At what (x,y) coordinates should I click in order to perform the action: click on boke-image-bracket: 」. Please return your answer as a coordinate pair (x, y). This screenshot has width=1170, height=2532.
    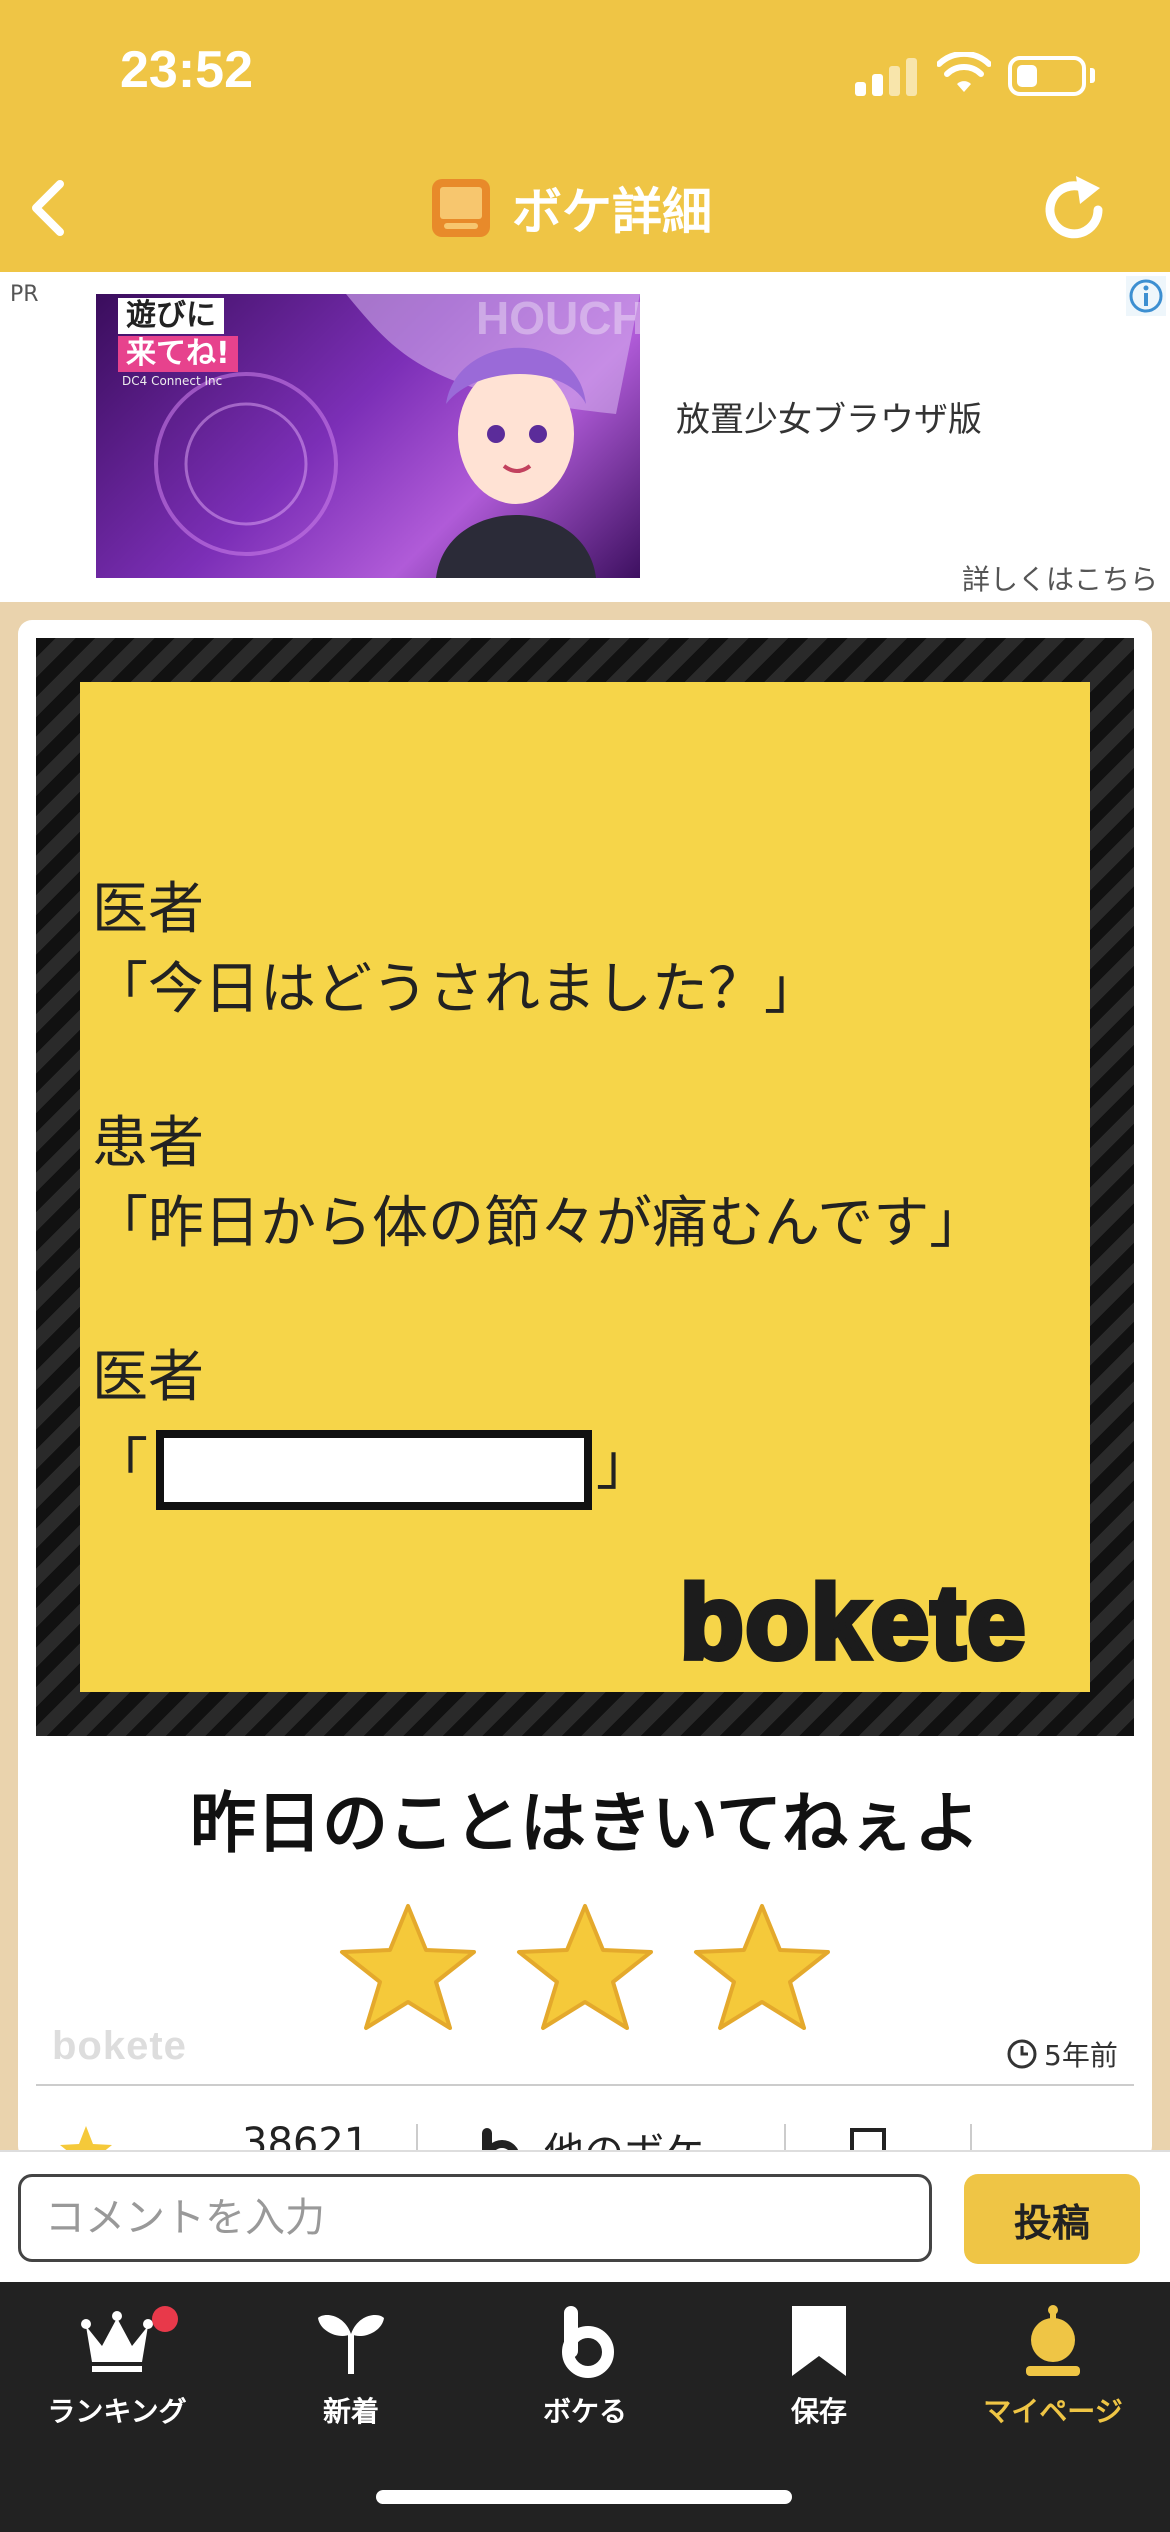
    Looking at the image, I should click on (624, 1465).